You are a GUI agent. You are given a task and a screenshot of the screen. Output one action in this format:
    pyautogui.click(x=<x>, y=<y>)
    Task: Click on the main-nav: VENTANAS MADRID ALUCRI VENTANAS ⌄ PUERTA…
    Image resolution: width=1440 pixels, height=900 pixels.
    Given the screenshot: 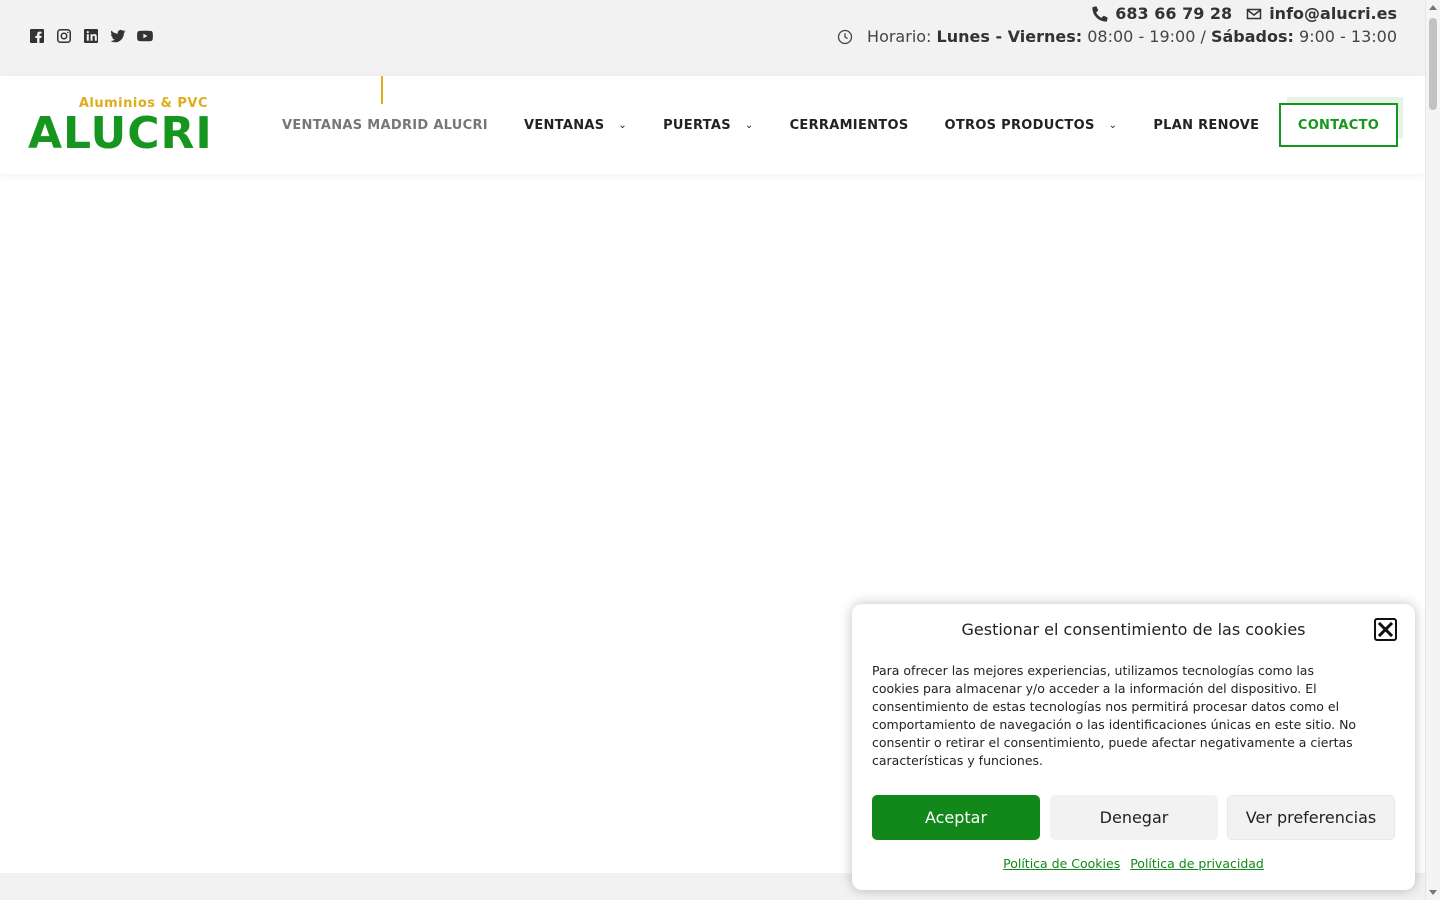 What is the action you would take?
    pyautogui.click(x=770, y=125)
    